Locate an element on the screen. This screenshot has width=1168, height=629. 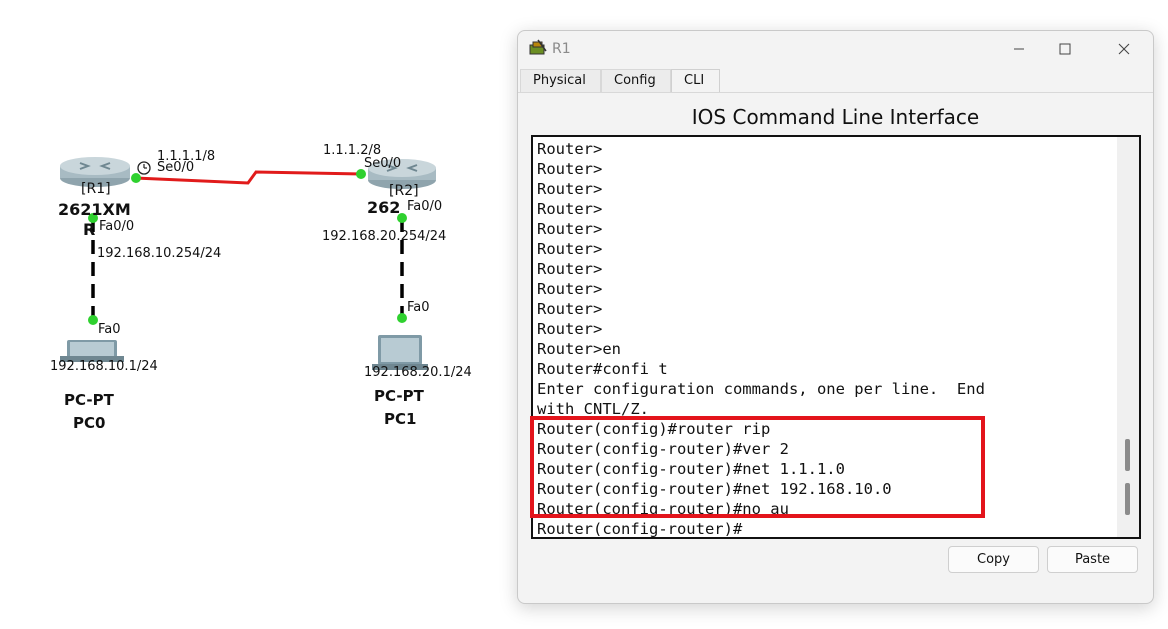
tab-bar: Physical Config CLI is located at coordinates (835, 81).